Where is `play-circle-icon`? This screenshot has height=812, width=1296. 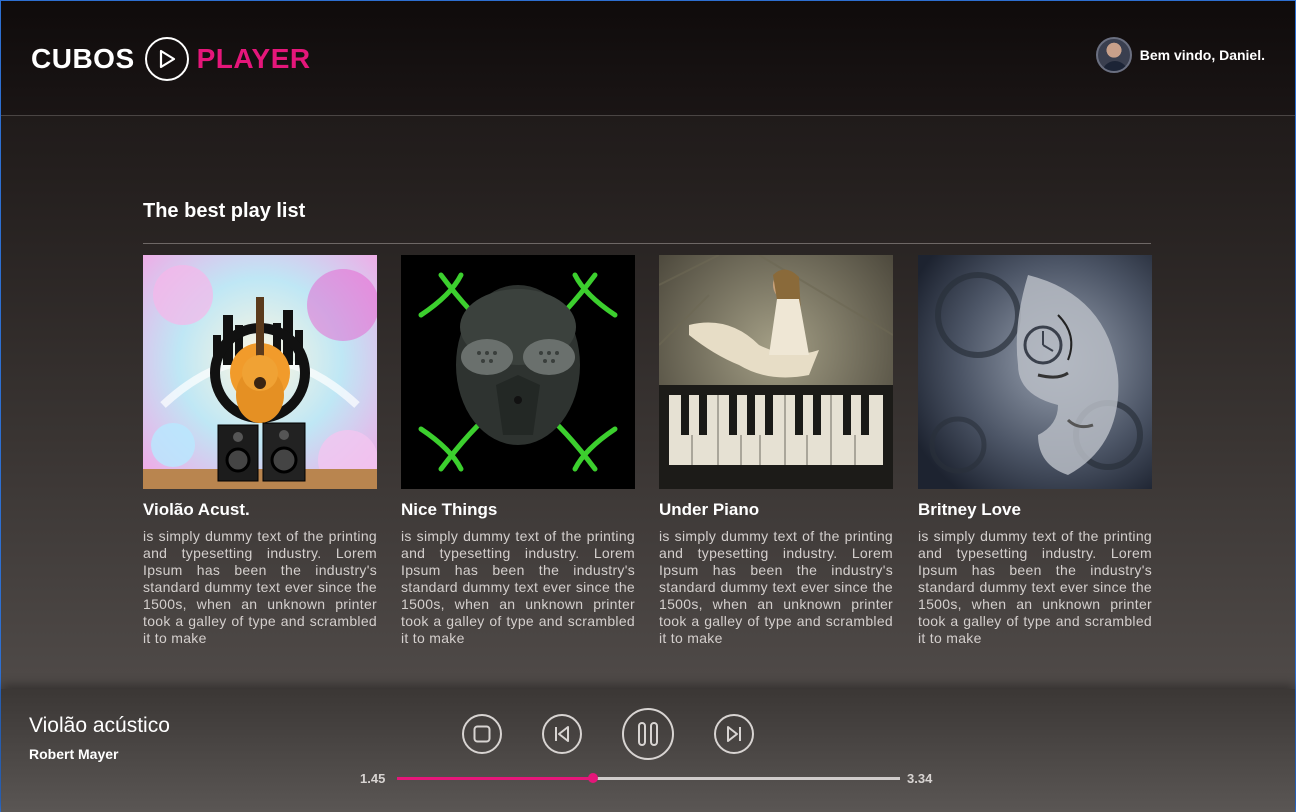 play-circle-icon is located at coordinates (166, 59).